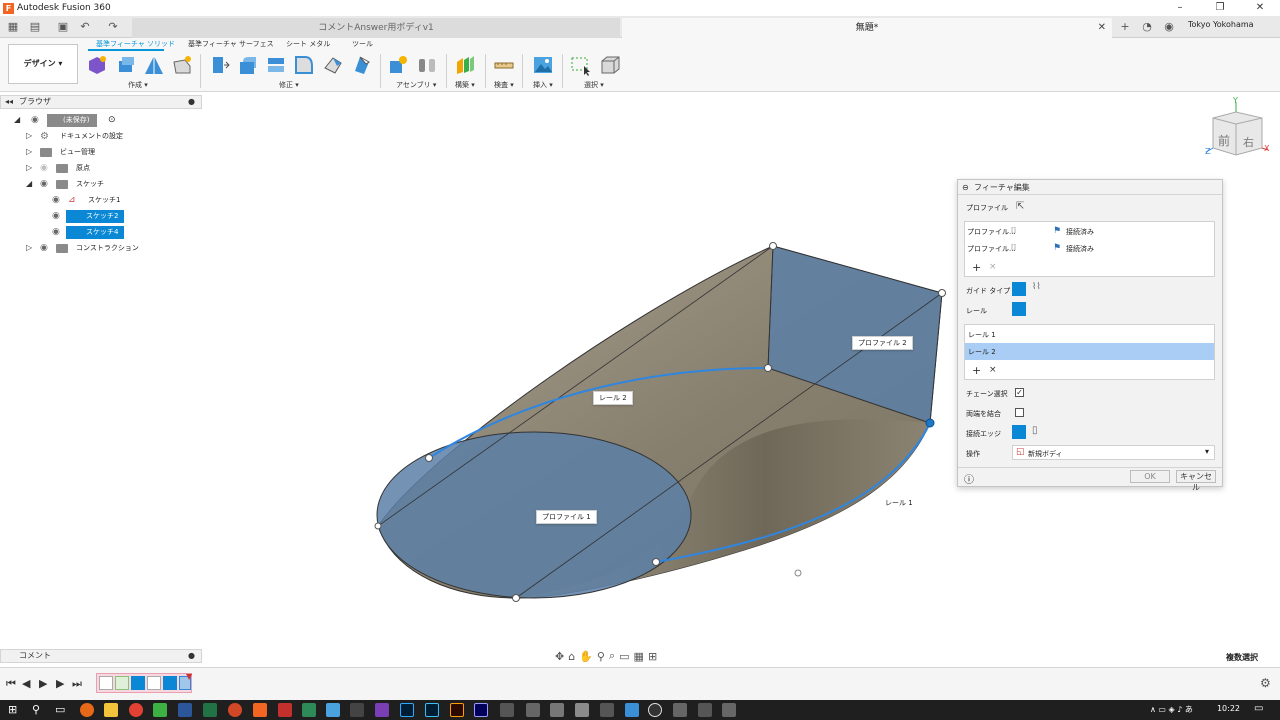  Describe the element at coordinates (101, 656) in the screenshot. I see `comments-panel-header: コメント ●` at that location.